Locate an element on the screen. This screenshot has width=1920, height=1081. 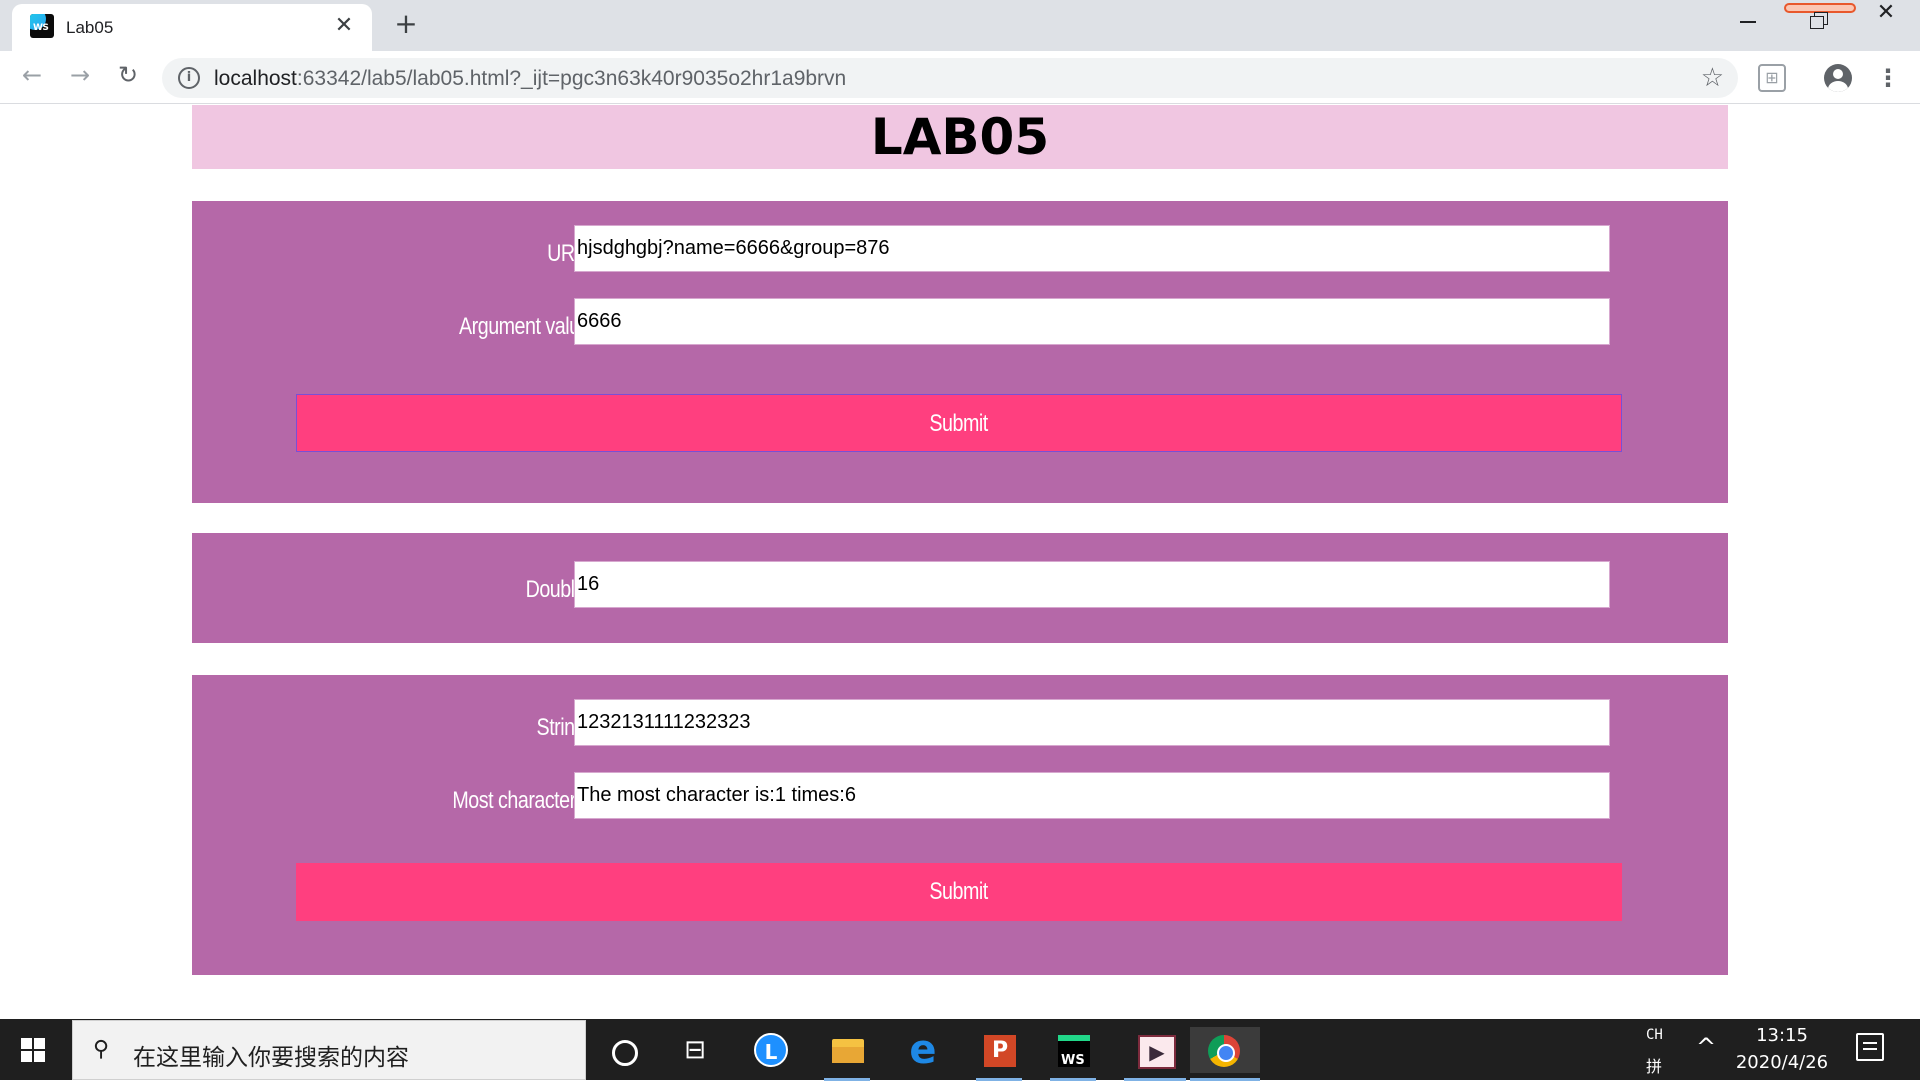
new-tab-button: + is located at coordinates (406, 24).